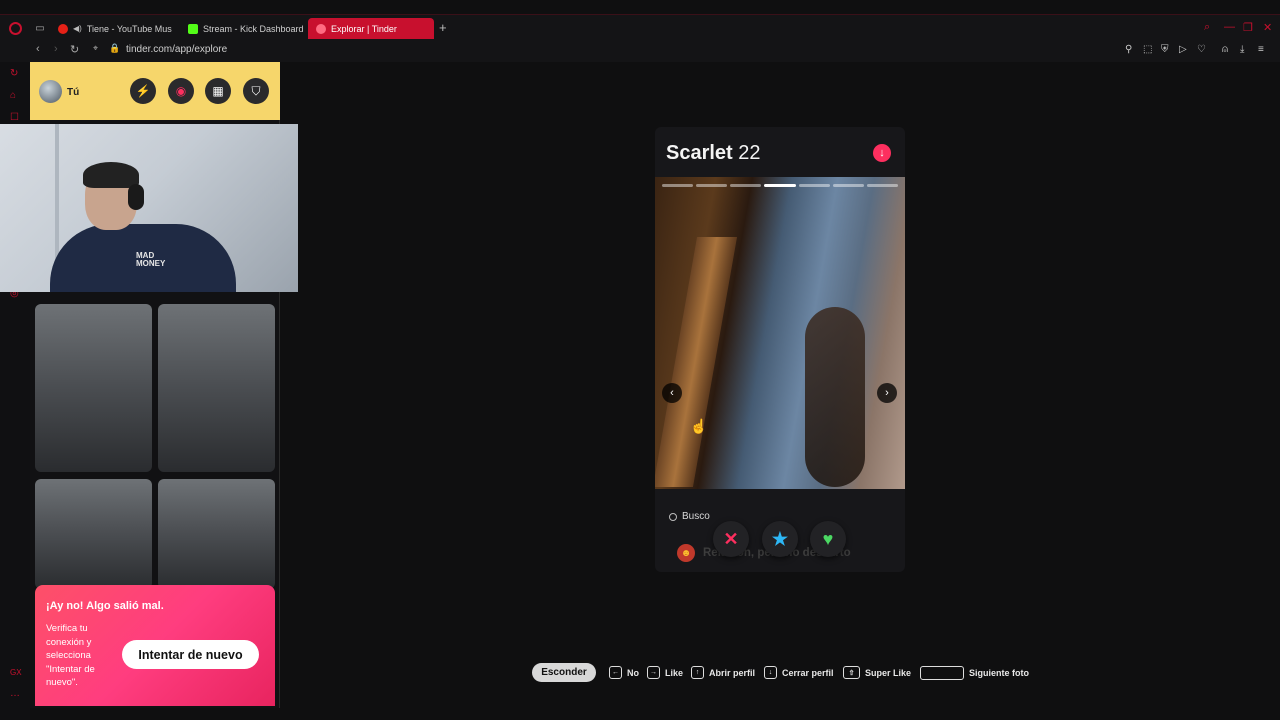  Describe the element at coordinates (1147, 49) in the screenshot. I see `snapshot-icon: ⬚` at that location.